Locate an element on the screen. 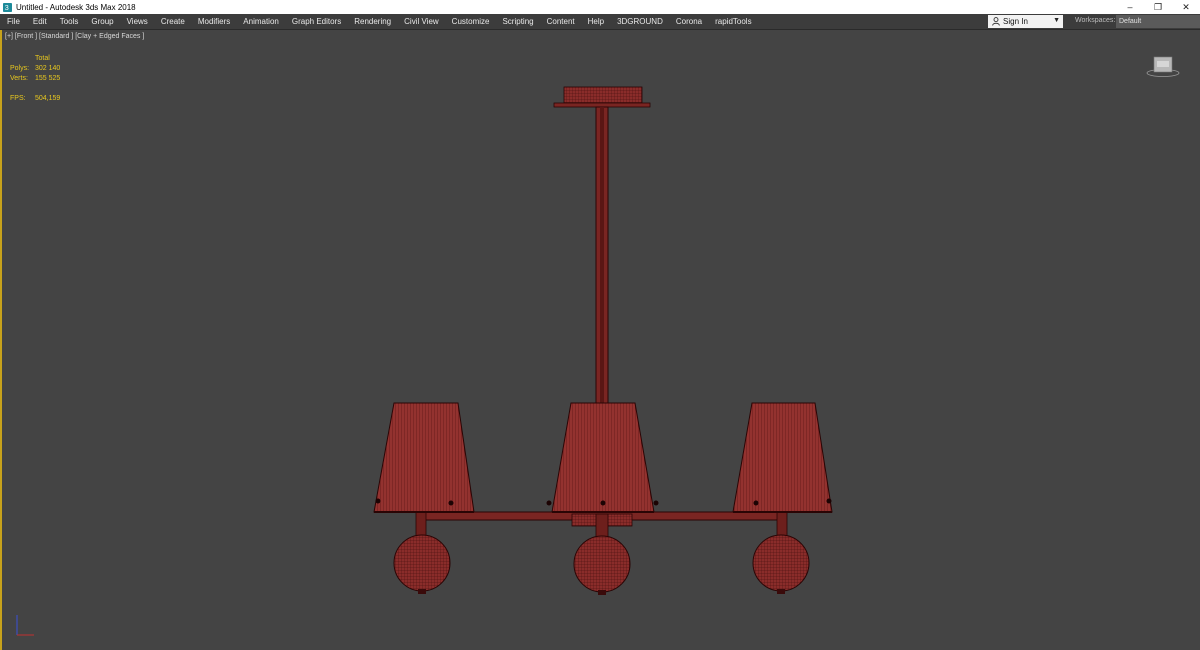  menu-views: Views is located at coordinates (137, 21).